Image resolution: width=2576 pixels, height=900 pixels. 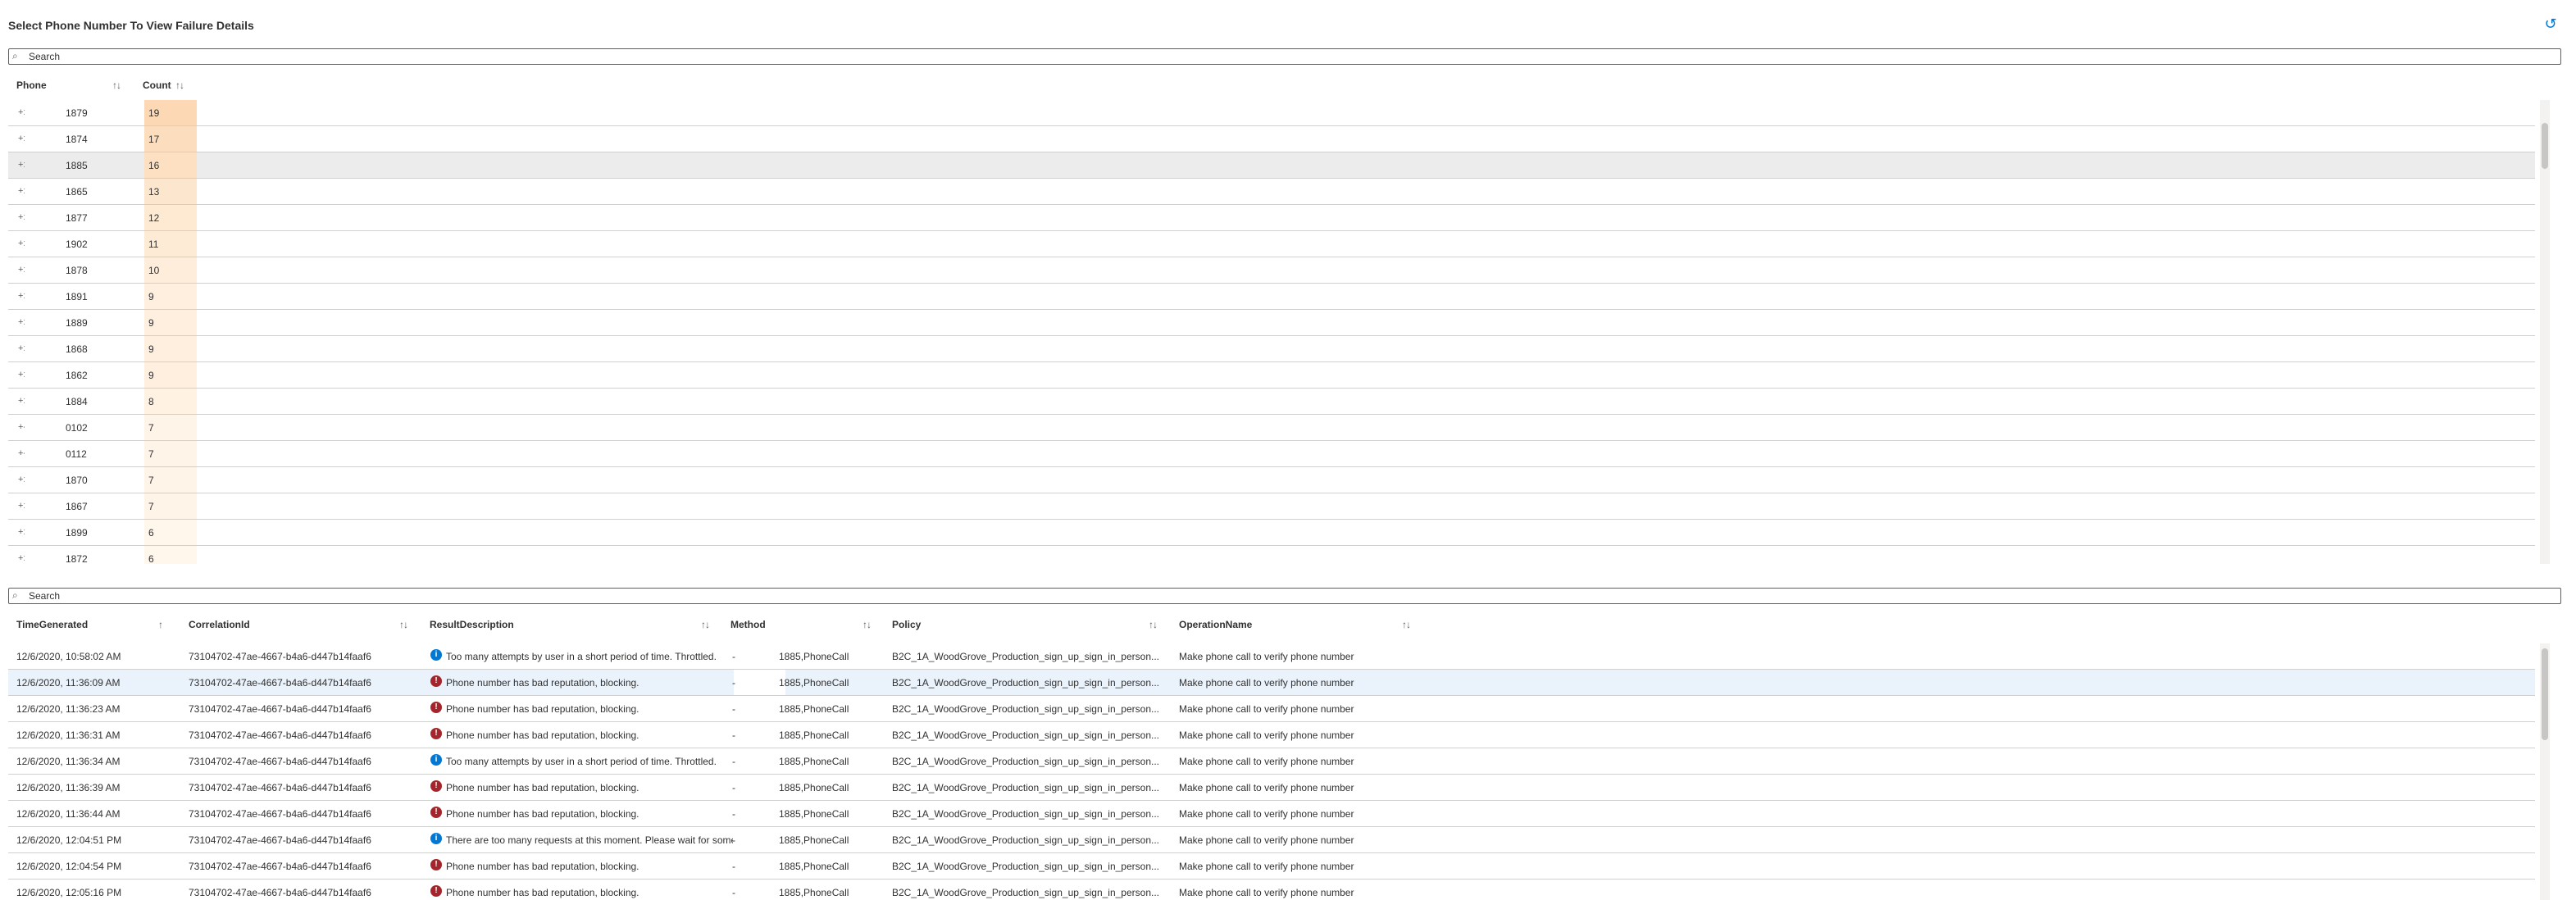 What do you see at coordinates (472, 624) in the screenshot?
I see `column-header-result-description: ResultDescription` at bounding box center [472, 624].